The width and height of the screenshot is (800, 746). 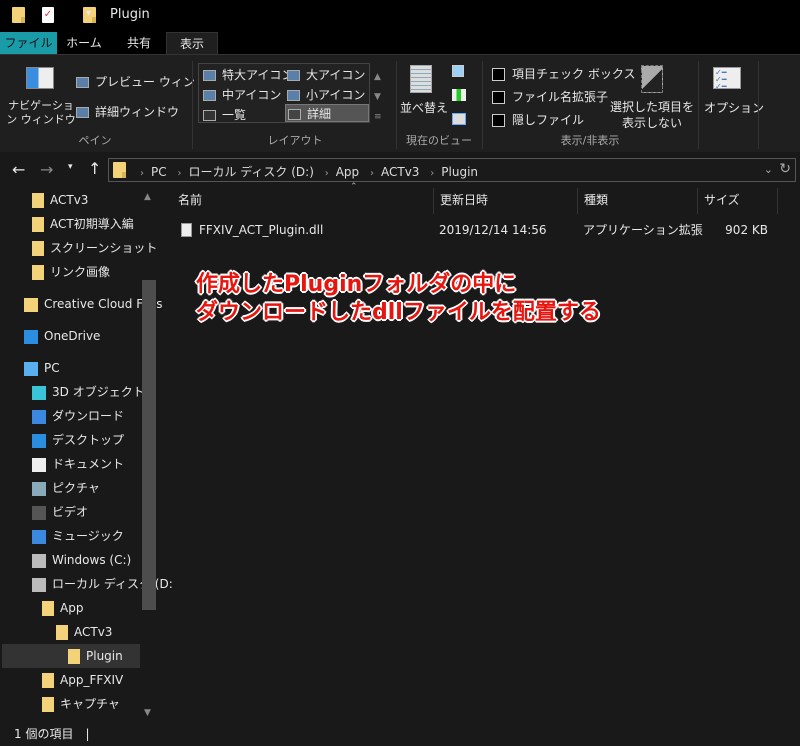 What do you see at coordinates (652, 115) in the screenshot?
I see `hide-selected-button: 選択した項目を 表示しない` at bounding box center [652, 115].